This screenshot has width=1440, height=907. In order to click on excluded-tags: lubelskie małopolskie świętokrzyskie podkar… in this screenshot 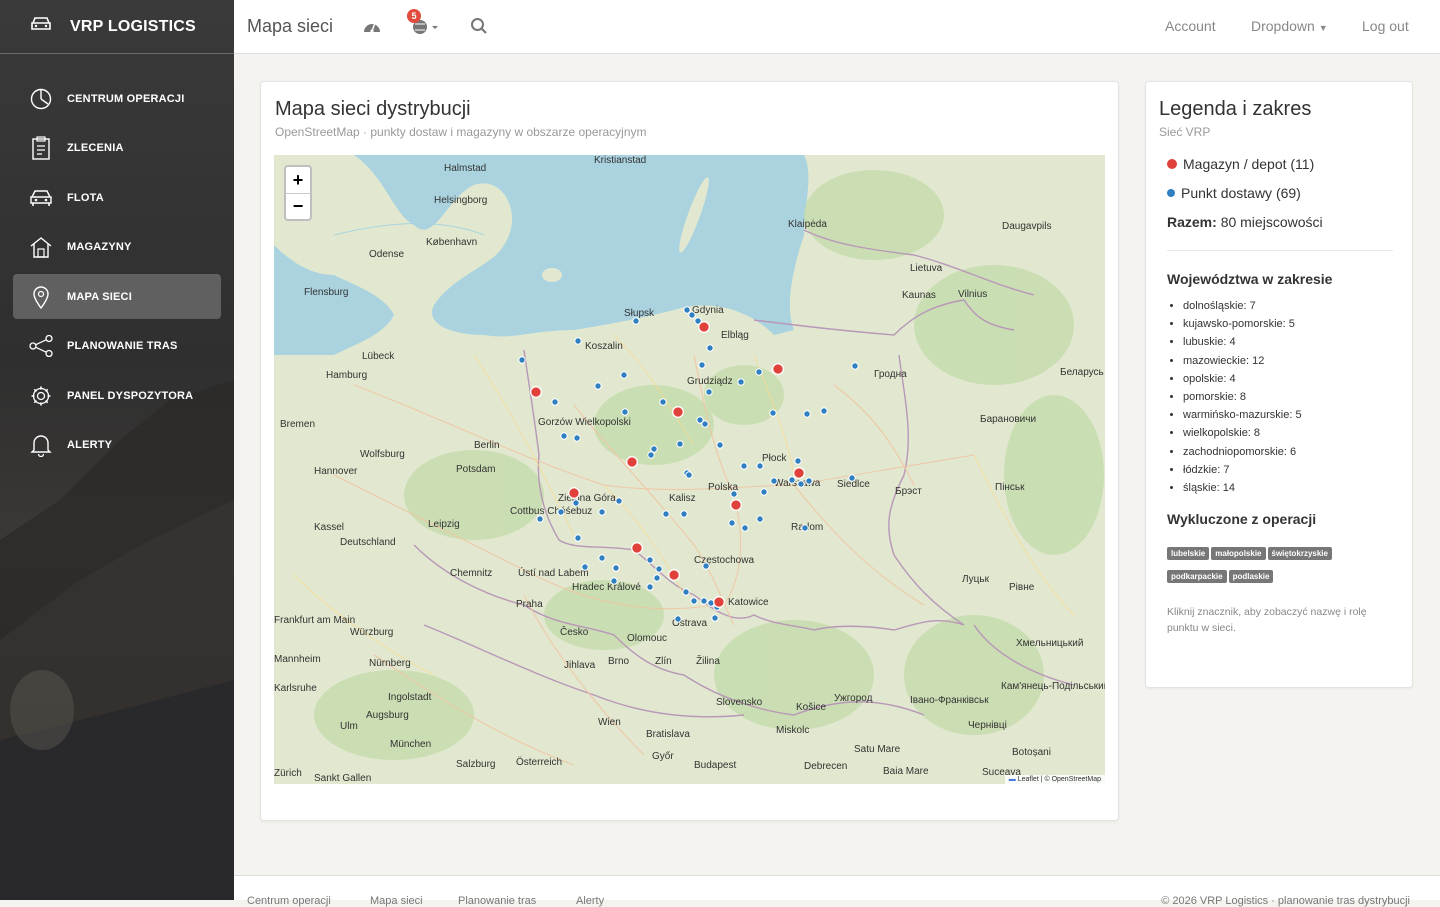, I will do `click(1267, 566)`.